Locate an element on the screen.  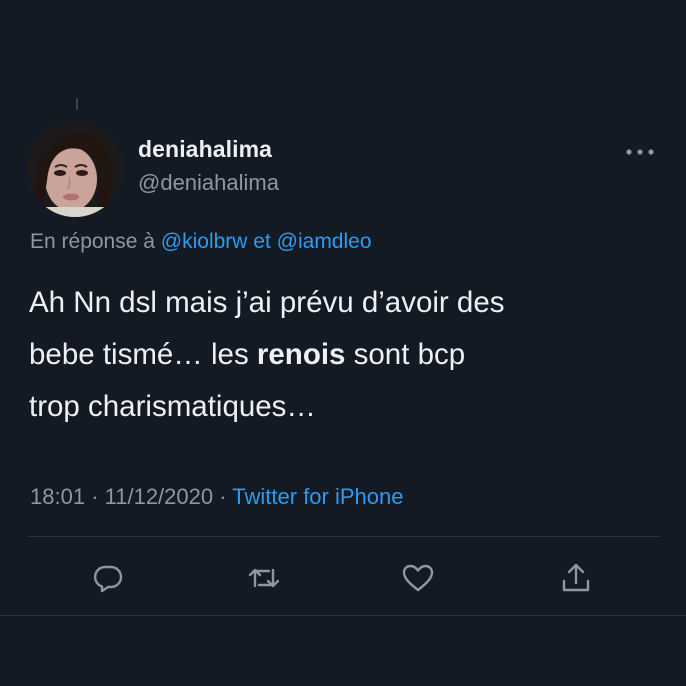
reply-joiner: et is located at coordinates (262, 241).